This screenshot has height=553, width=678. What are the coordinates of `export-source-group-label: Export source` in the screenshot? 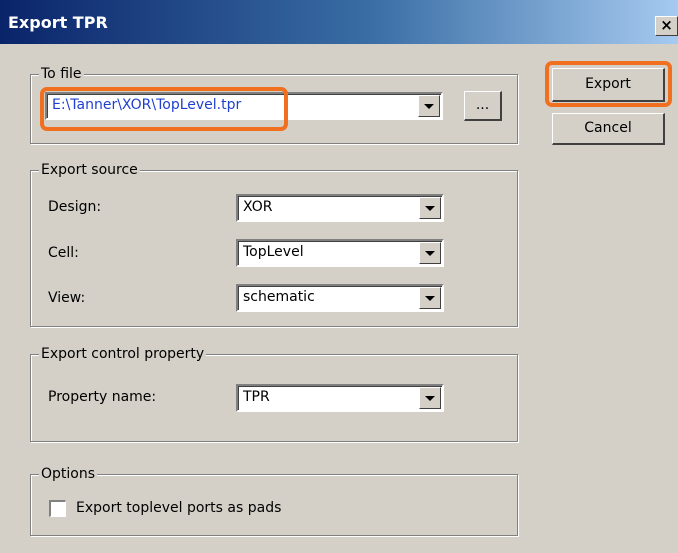 It's located at (89, 170).